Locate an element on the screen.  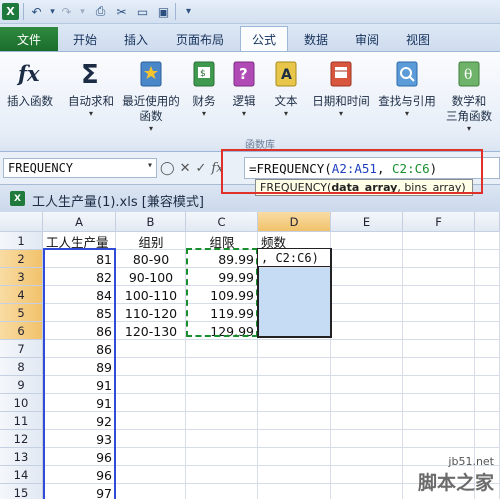
tab-page-layout: 页面布局 is located at coordinates (200, 39).